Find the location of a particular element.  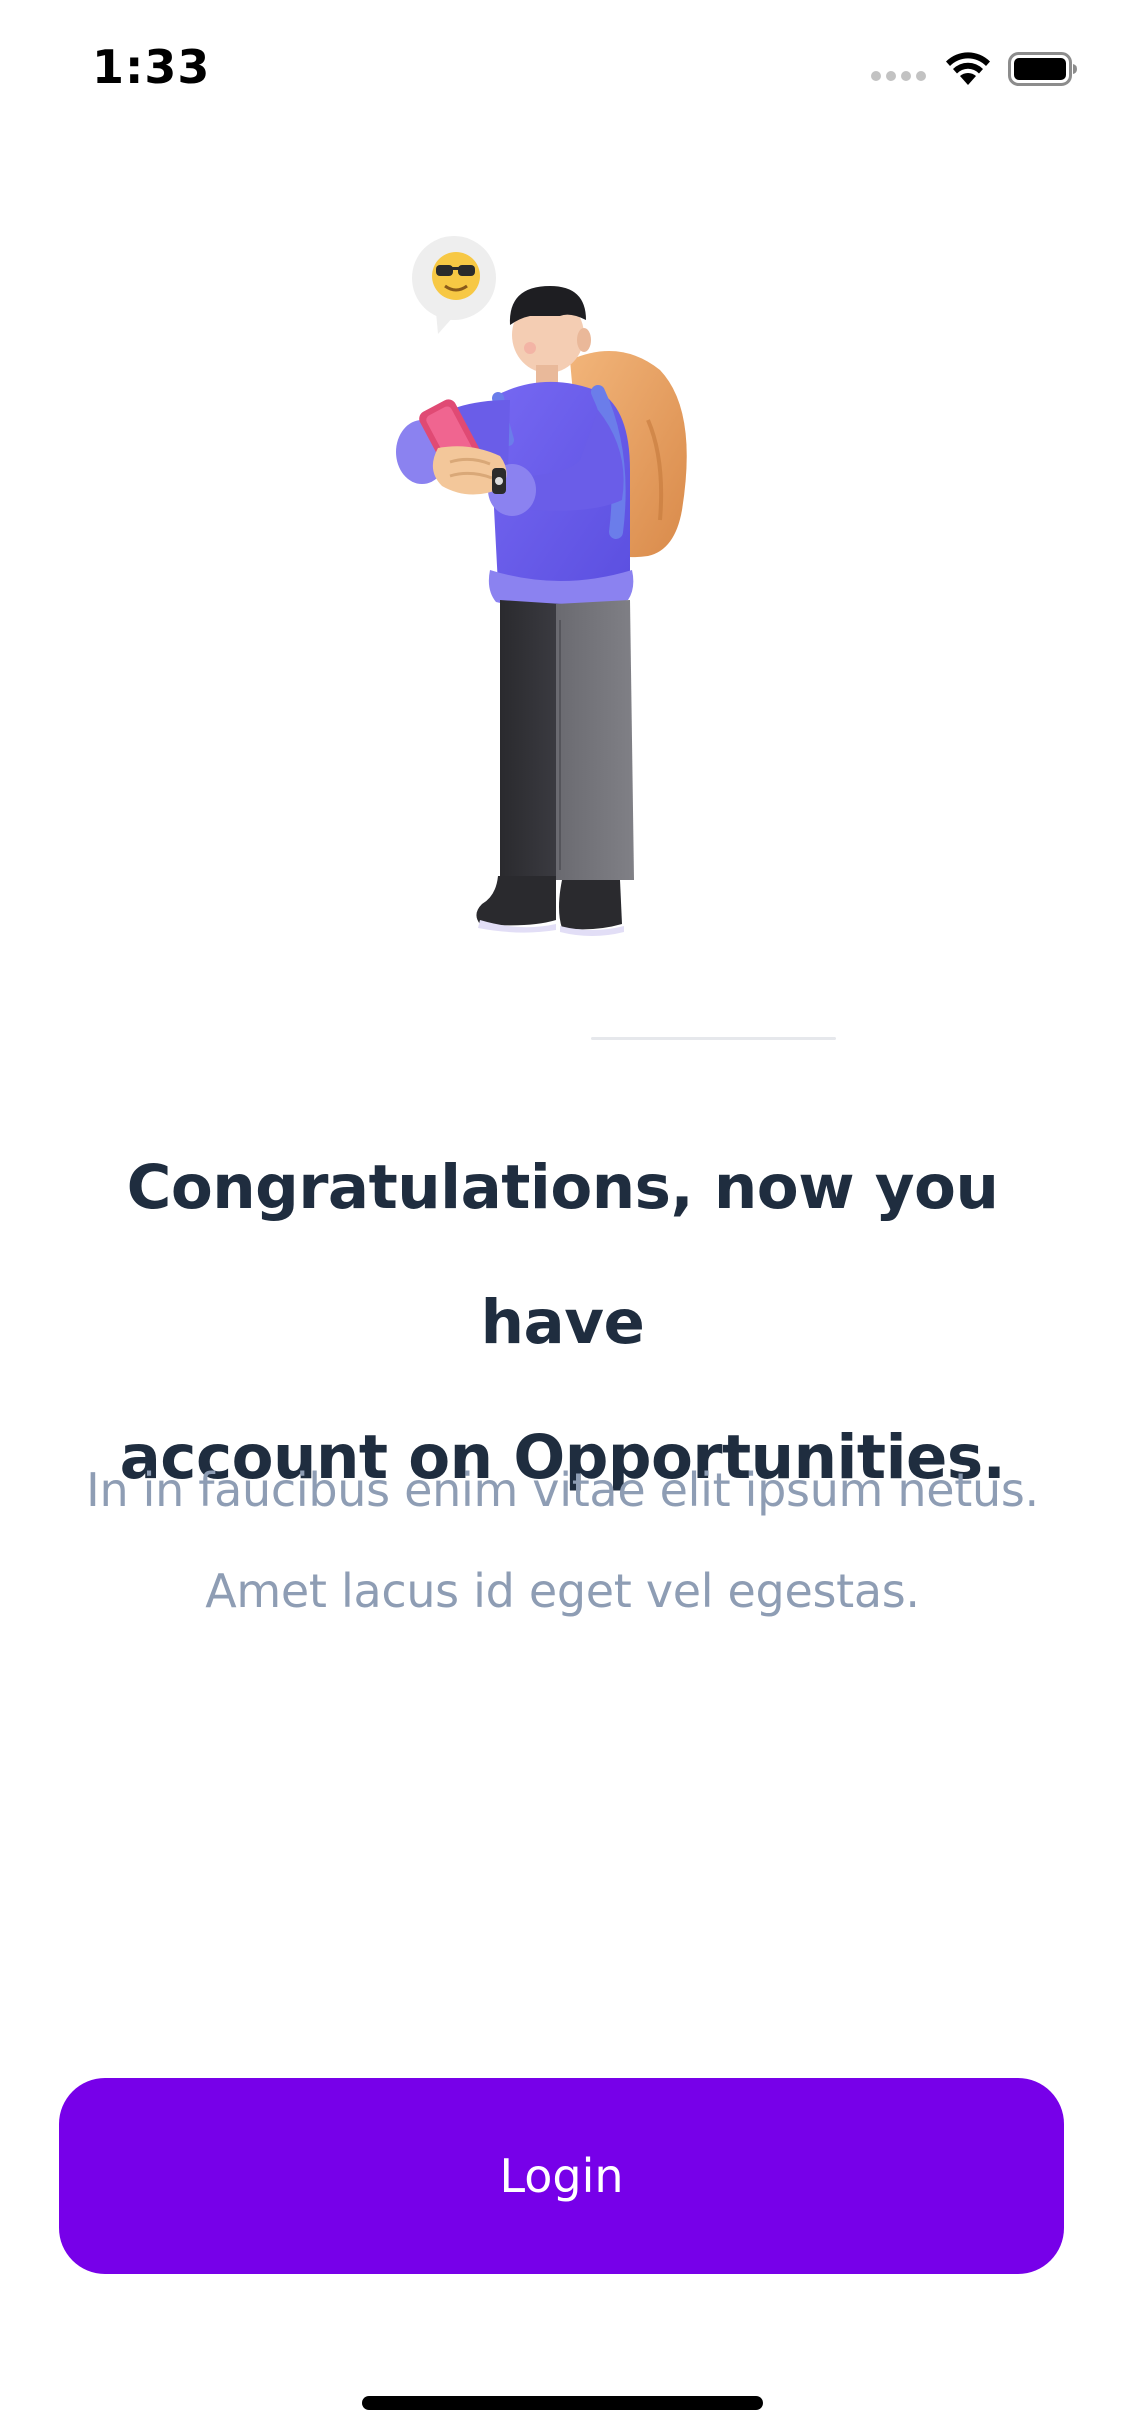

status-icons is located at coordinates (976, 68).